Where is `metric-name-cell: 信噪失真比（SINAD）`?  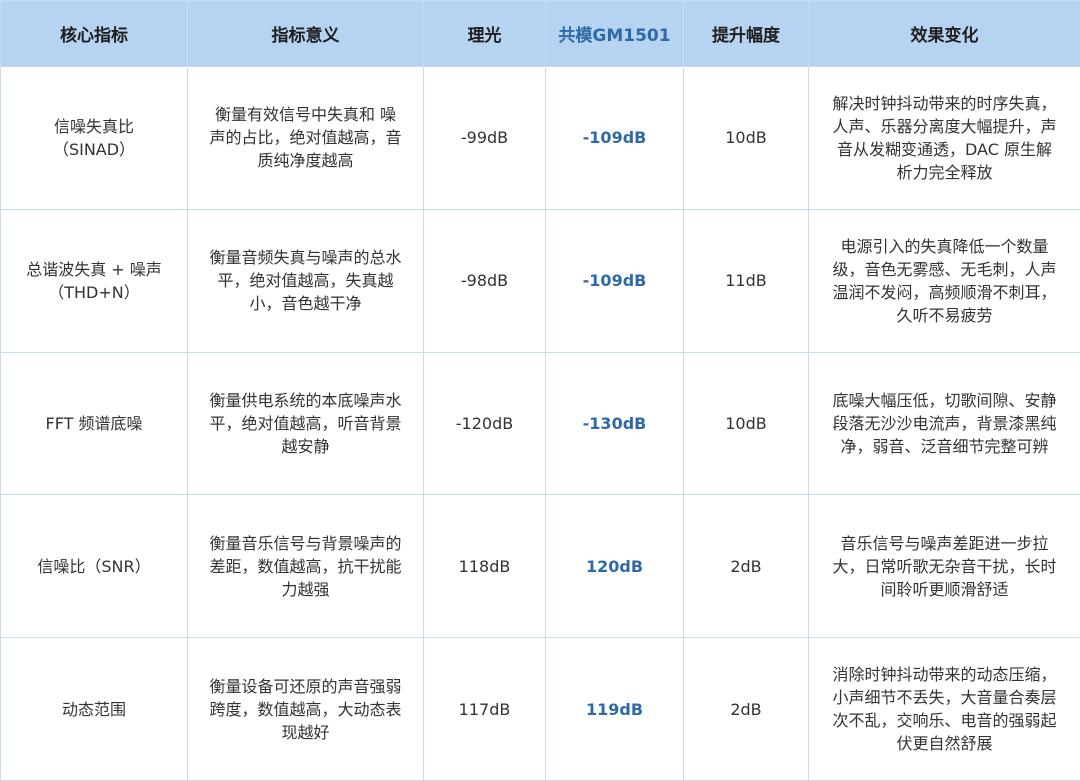
metric-name-cell: 信噪失真比（SINAD） is located at coordinates (94, 138).